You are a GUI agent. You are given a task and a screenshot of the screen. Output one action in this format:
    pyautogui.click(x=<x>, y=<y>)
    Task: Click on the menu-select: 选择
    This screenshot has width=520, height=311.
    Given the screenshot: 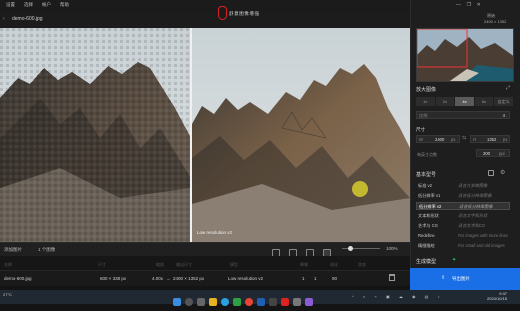 What is the action you would take?
    pyautogui.click(x=28, y=5)
    